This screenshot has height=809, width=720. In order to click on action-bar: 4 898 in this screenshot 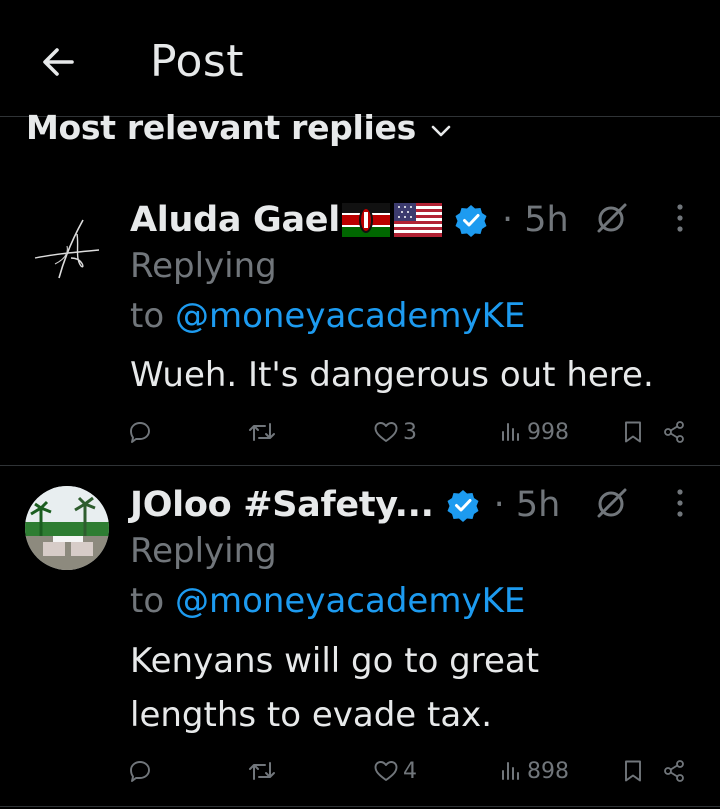, I will do `click(360, 771)`.